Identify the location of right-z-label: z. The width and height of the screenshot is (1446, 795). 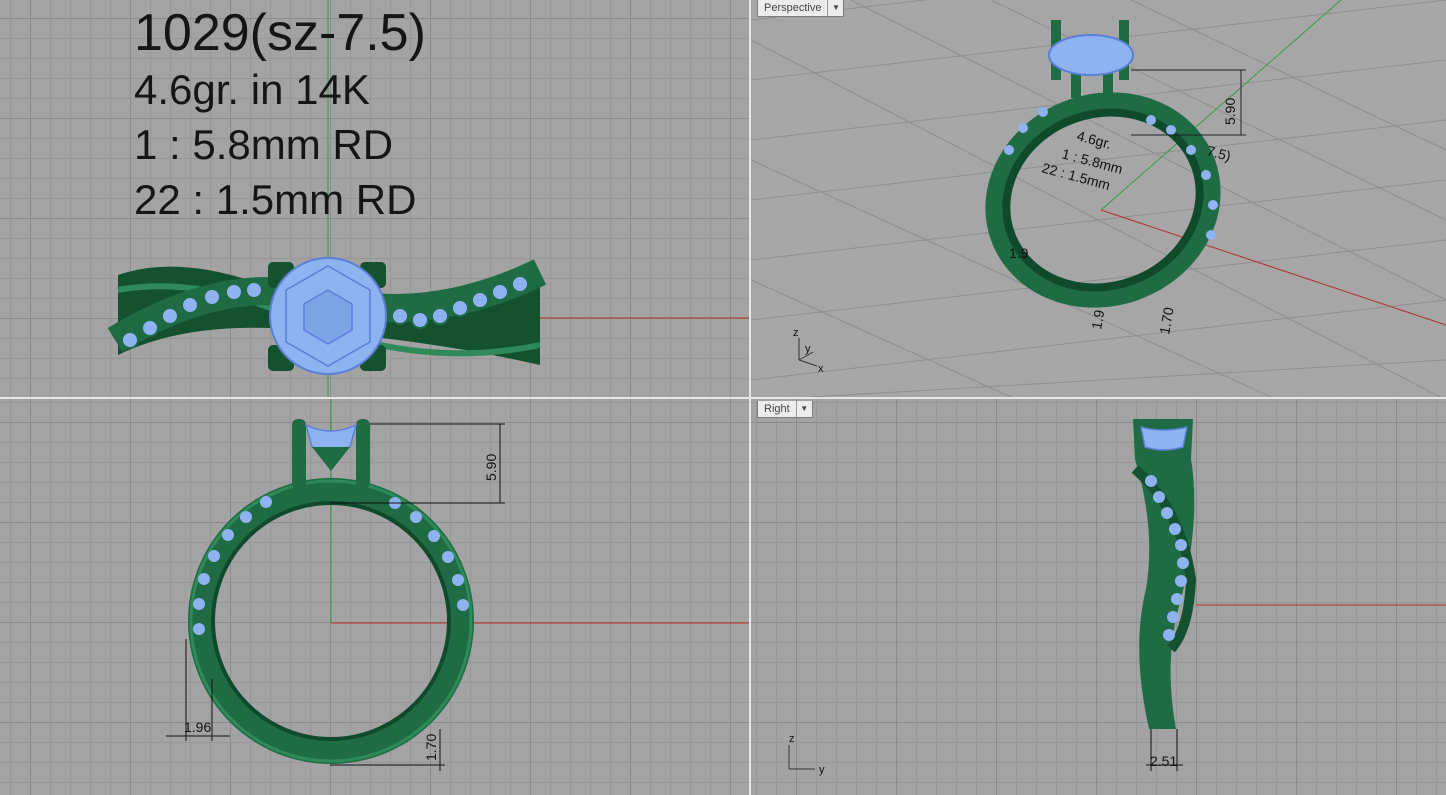
(792, 739).